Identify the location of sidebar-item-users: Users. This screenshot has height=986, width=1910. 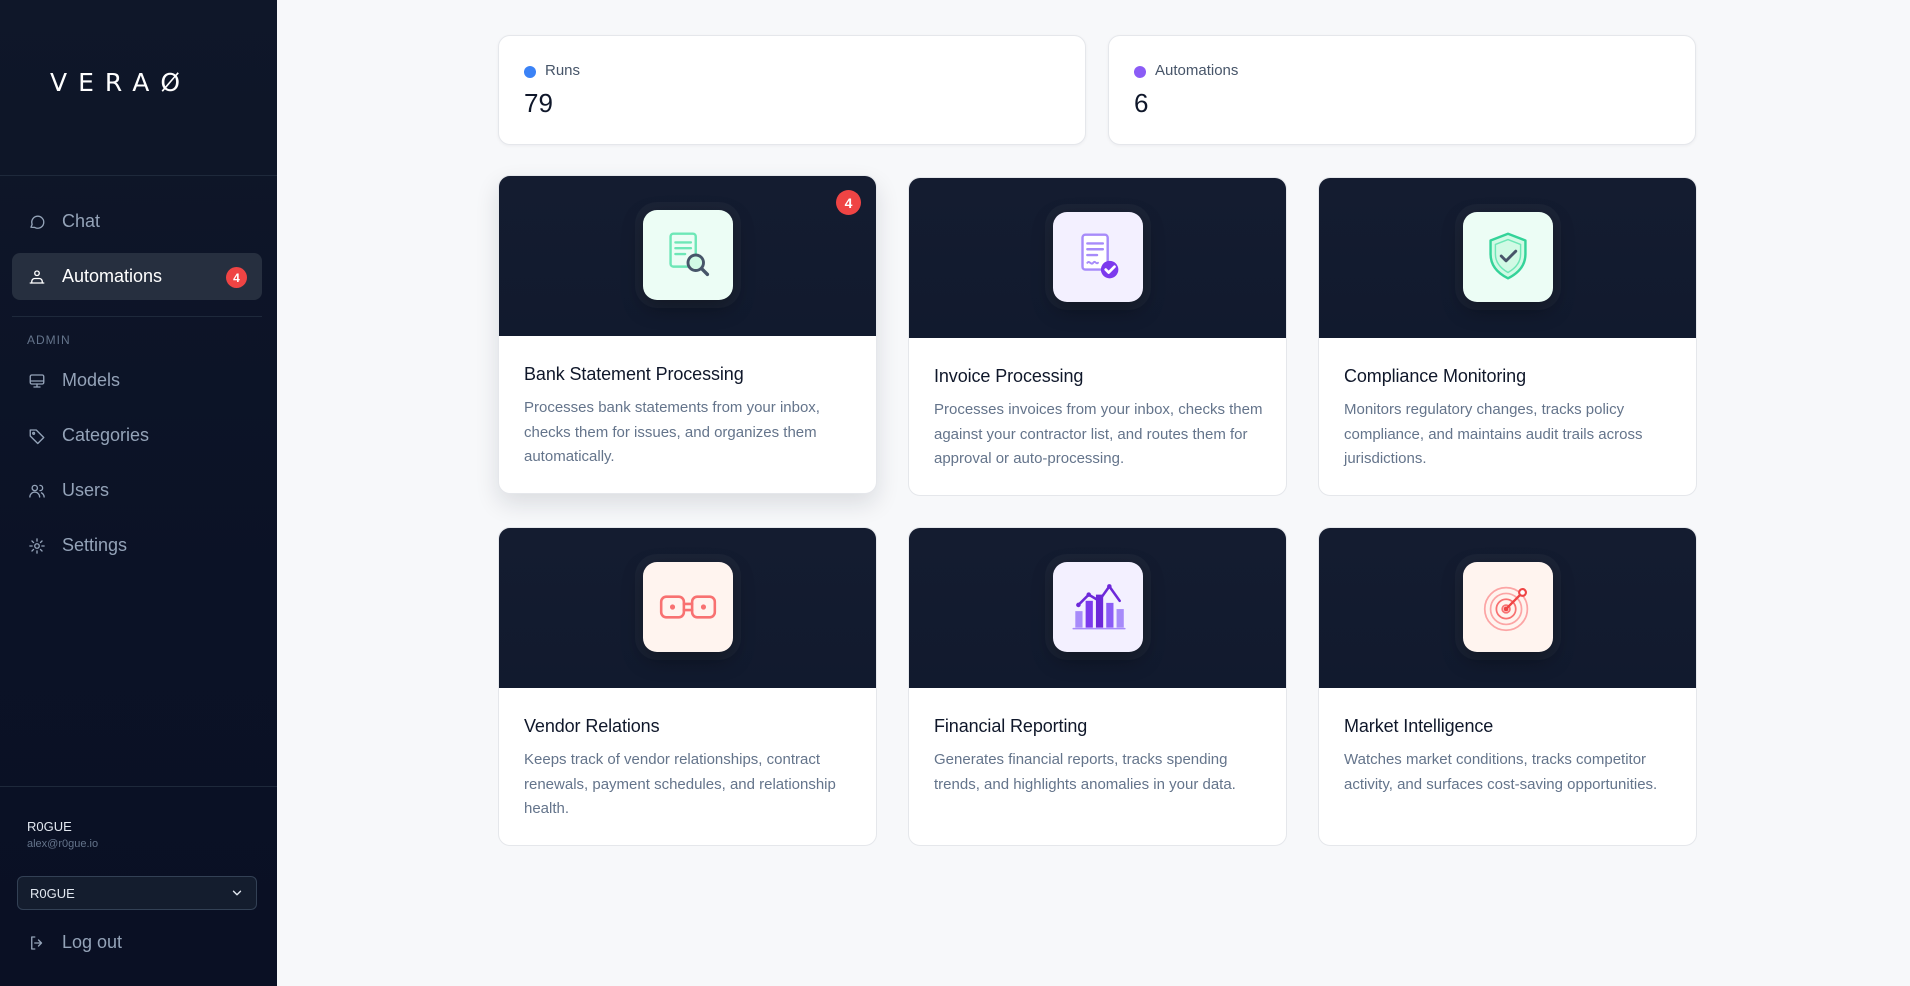
(137, 490).